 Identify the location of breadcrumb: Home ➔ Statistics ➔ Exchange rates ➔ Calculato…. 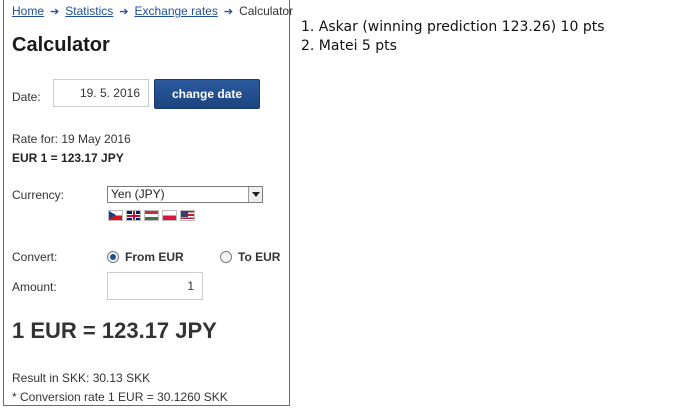
(152, 11).